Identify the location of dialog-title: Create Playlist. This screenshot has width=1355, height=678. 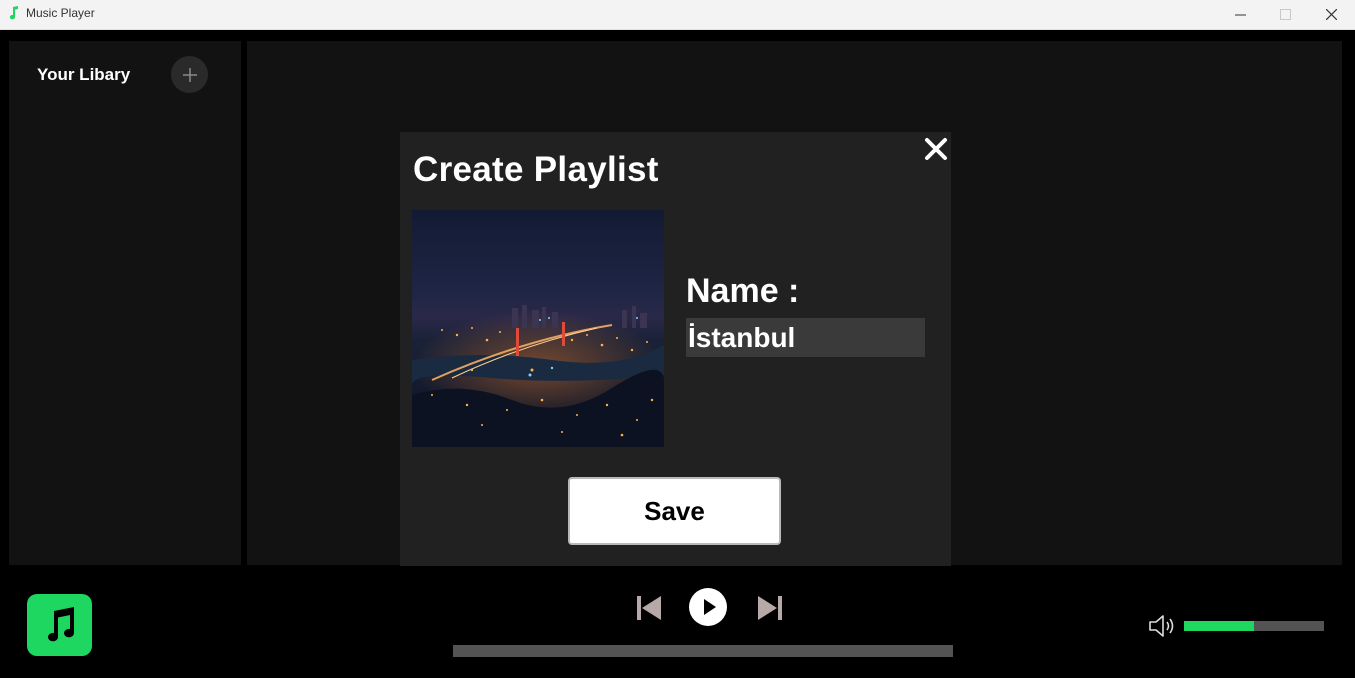
(536, 169).